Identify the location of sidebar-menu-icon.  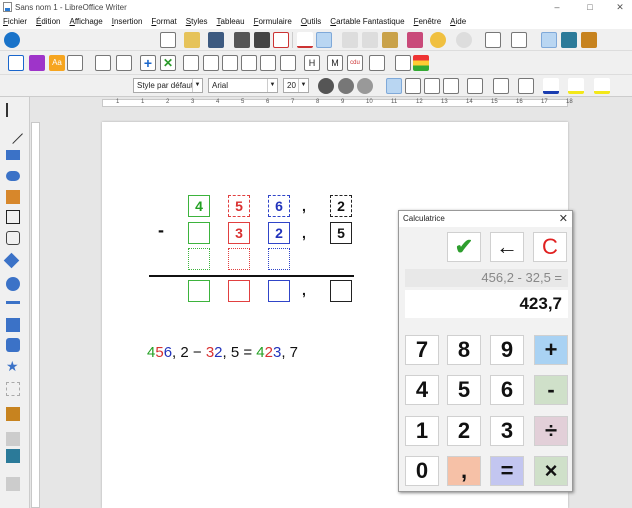
(12, 40).